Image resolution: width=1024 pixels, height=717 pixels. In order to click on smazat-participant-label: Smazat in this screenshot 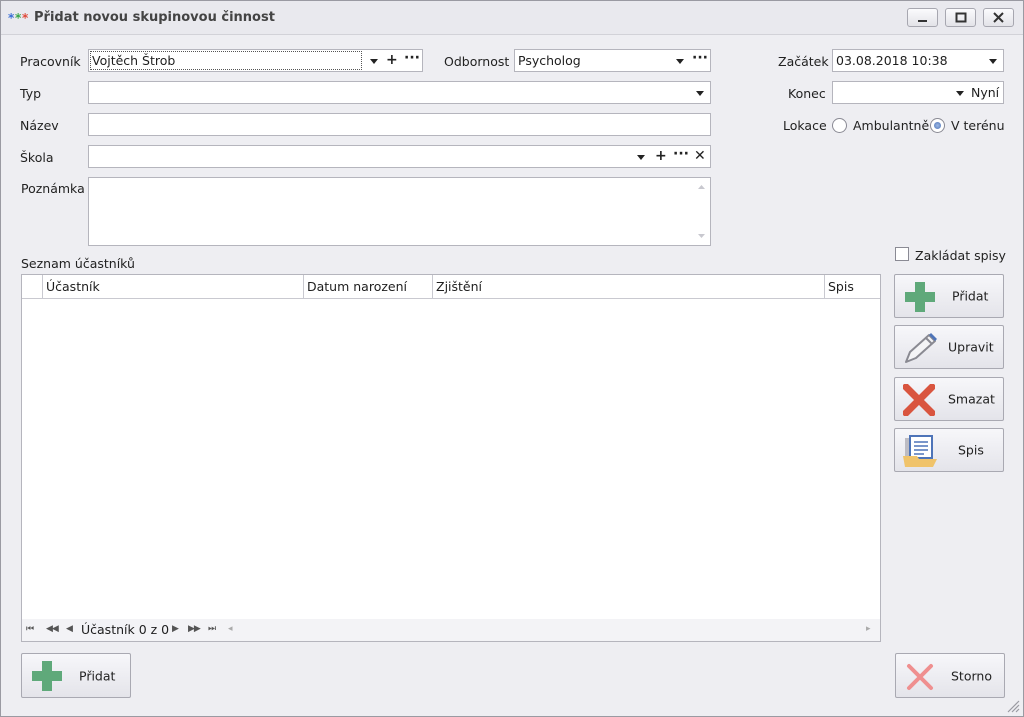, I will do `click(971, 399)`.